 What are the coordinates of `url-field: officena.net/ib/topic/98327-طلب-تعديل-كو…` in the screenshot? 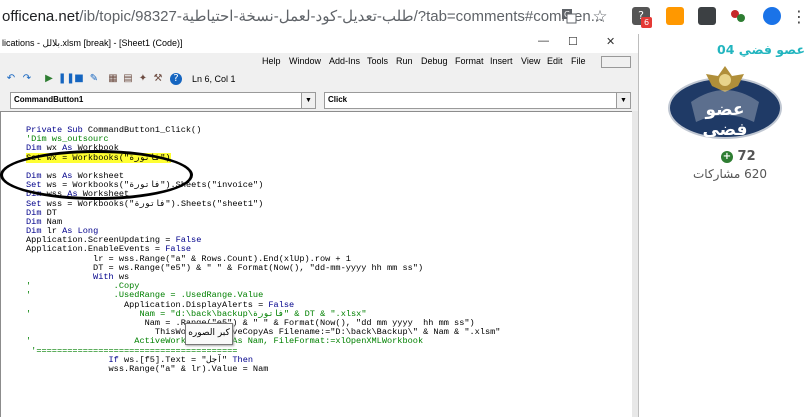 It's located at (302, 16).